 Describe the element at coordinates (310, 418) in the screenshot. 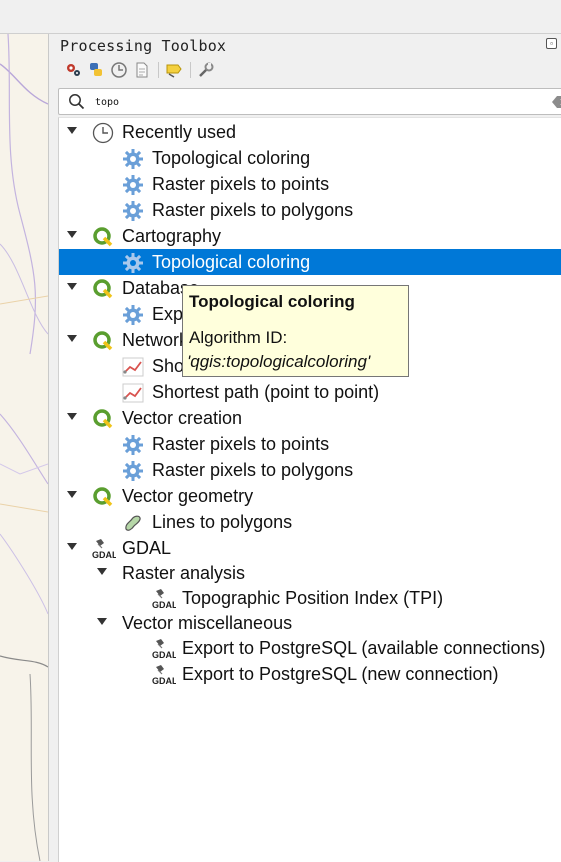

I see `group-vector-creation: Vector creation` at that location.